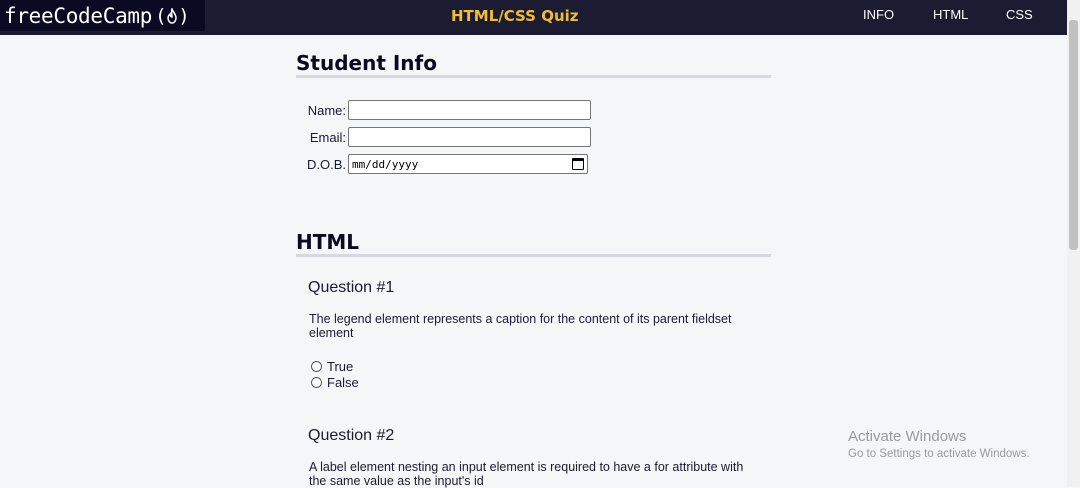 This screenshot has height=488, width=1080. I want to click on vertical-scrollbar, so click(1073, 243).